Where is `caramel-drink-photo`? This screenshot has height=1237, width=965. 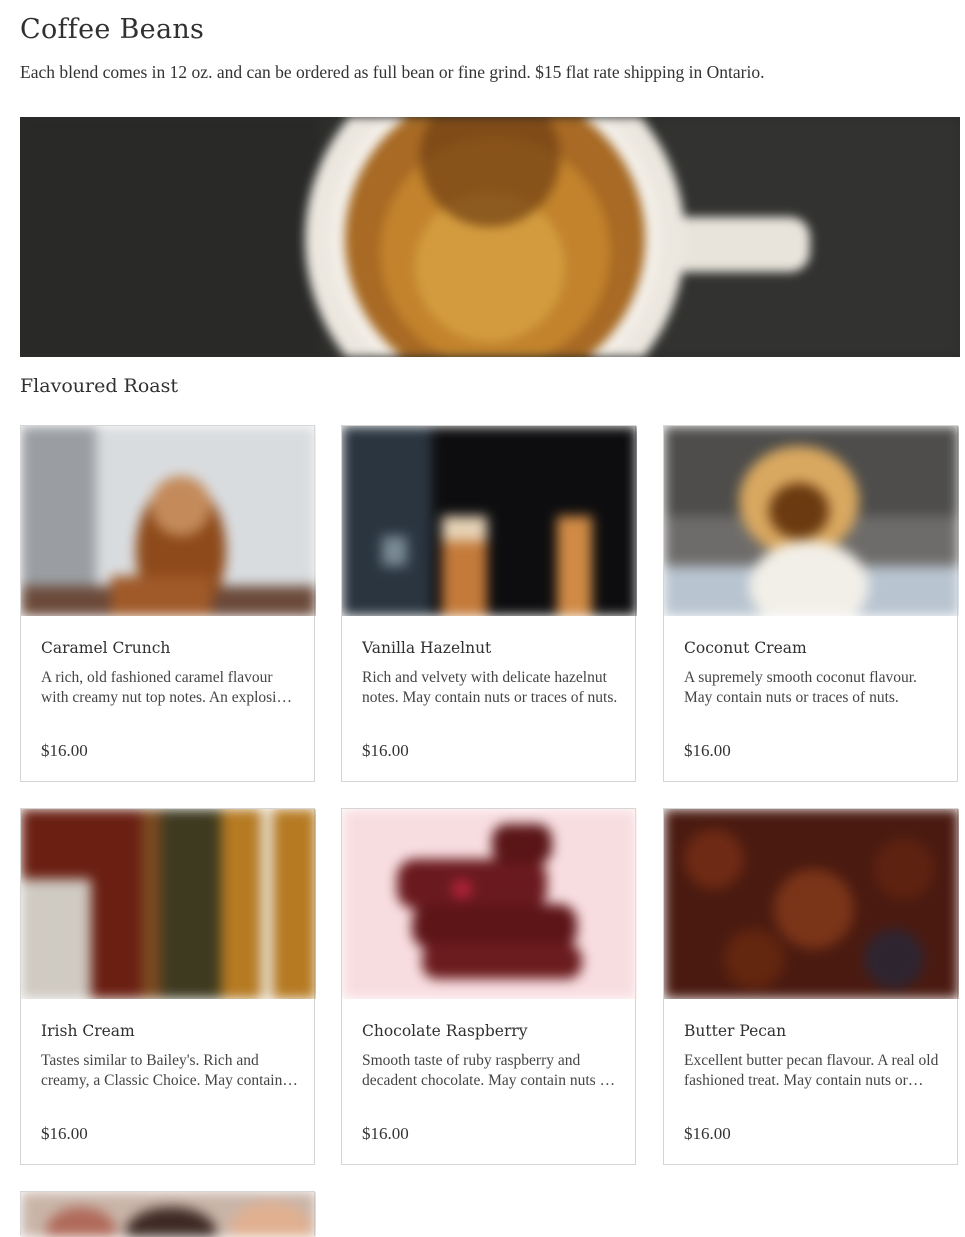 caramel-drink-photo is located at coordinates (168, 521).